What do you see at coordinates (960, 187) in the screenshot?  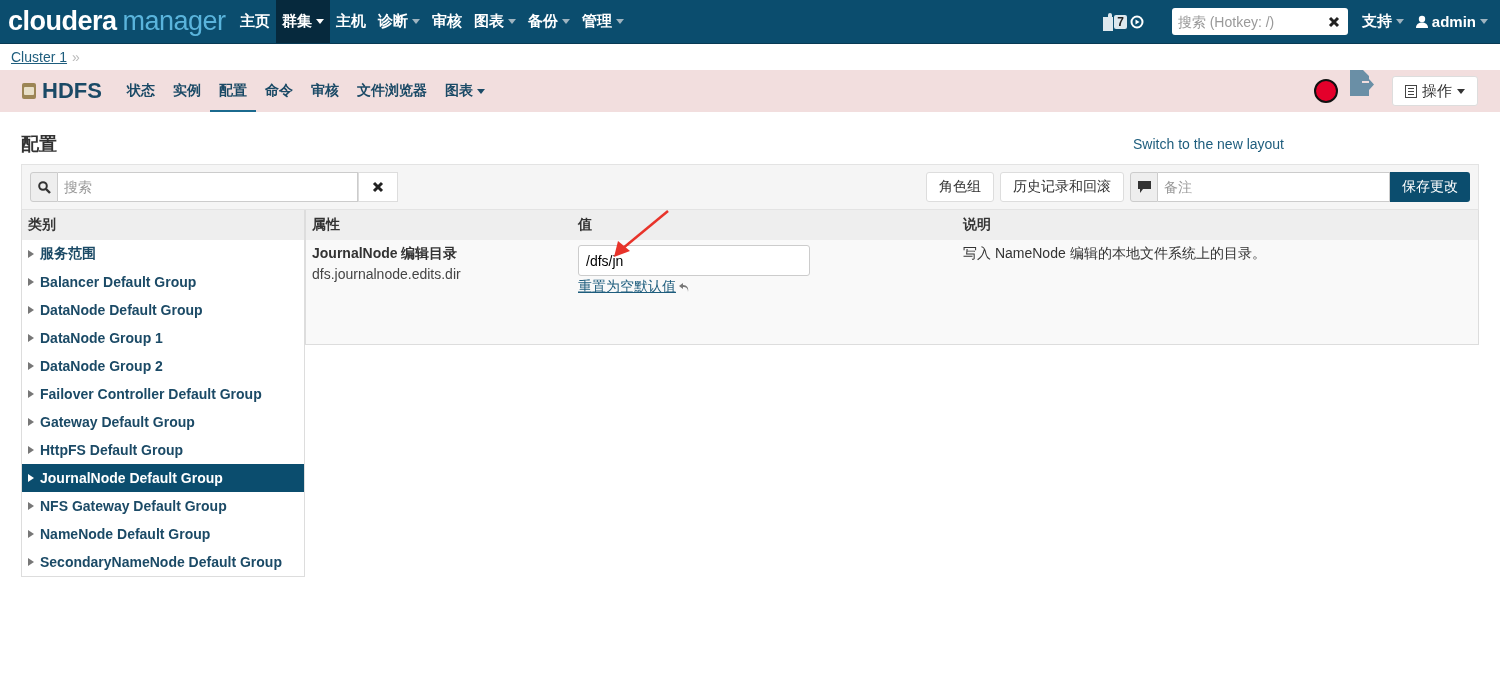 I see `role-groups-button: 角色组` at bounding box center [960, 187].